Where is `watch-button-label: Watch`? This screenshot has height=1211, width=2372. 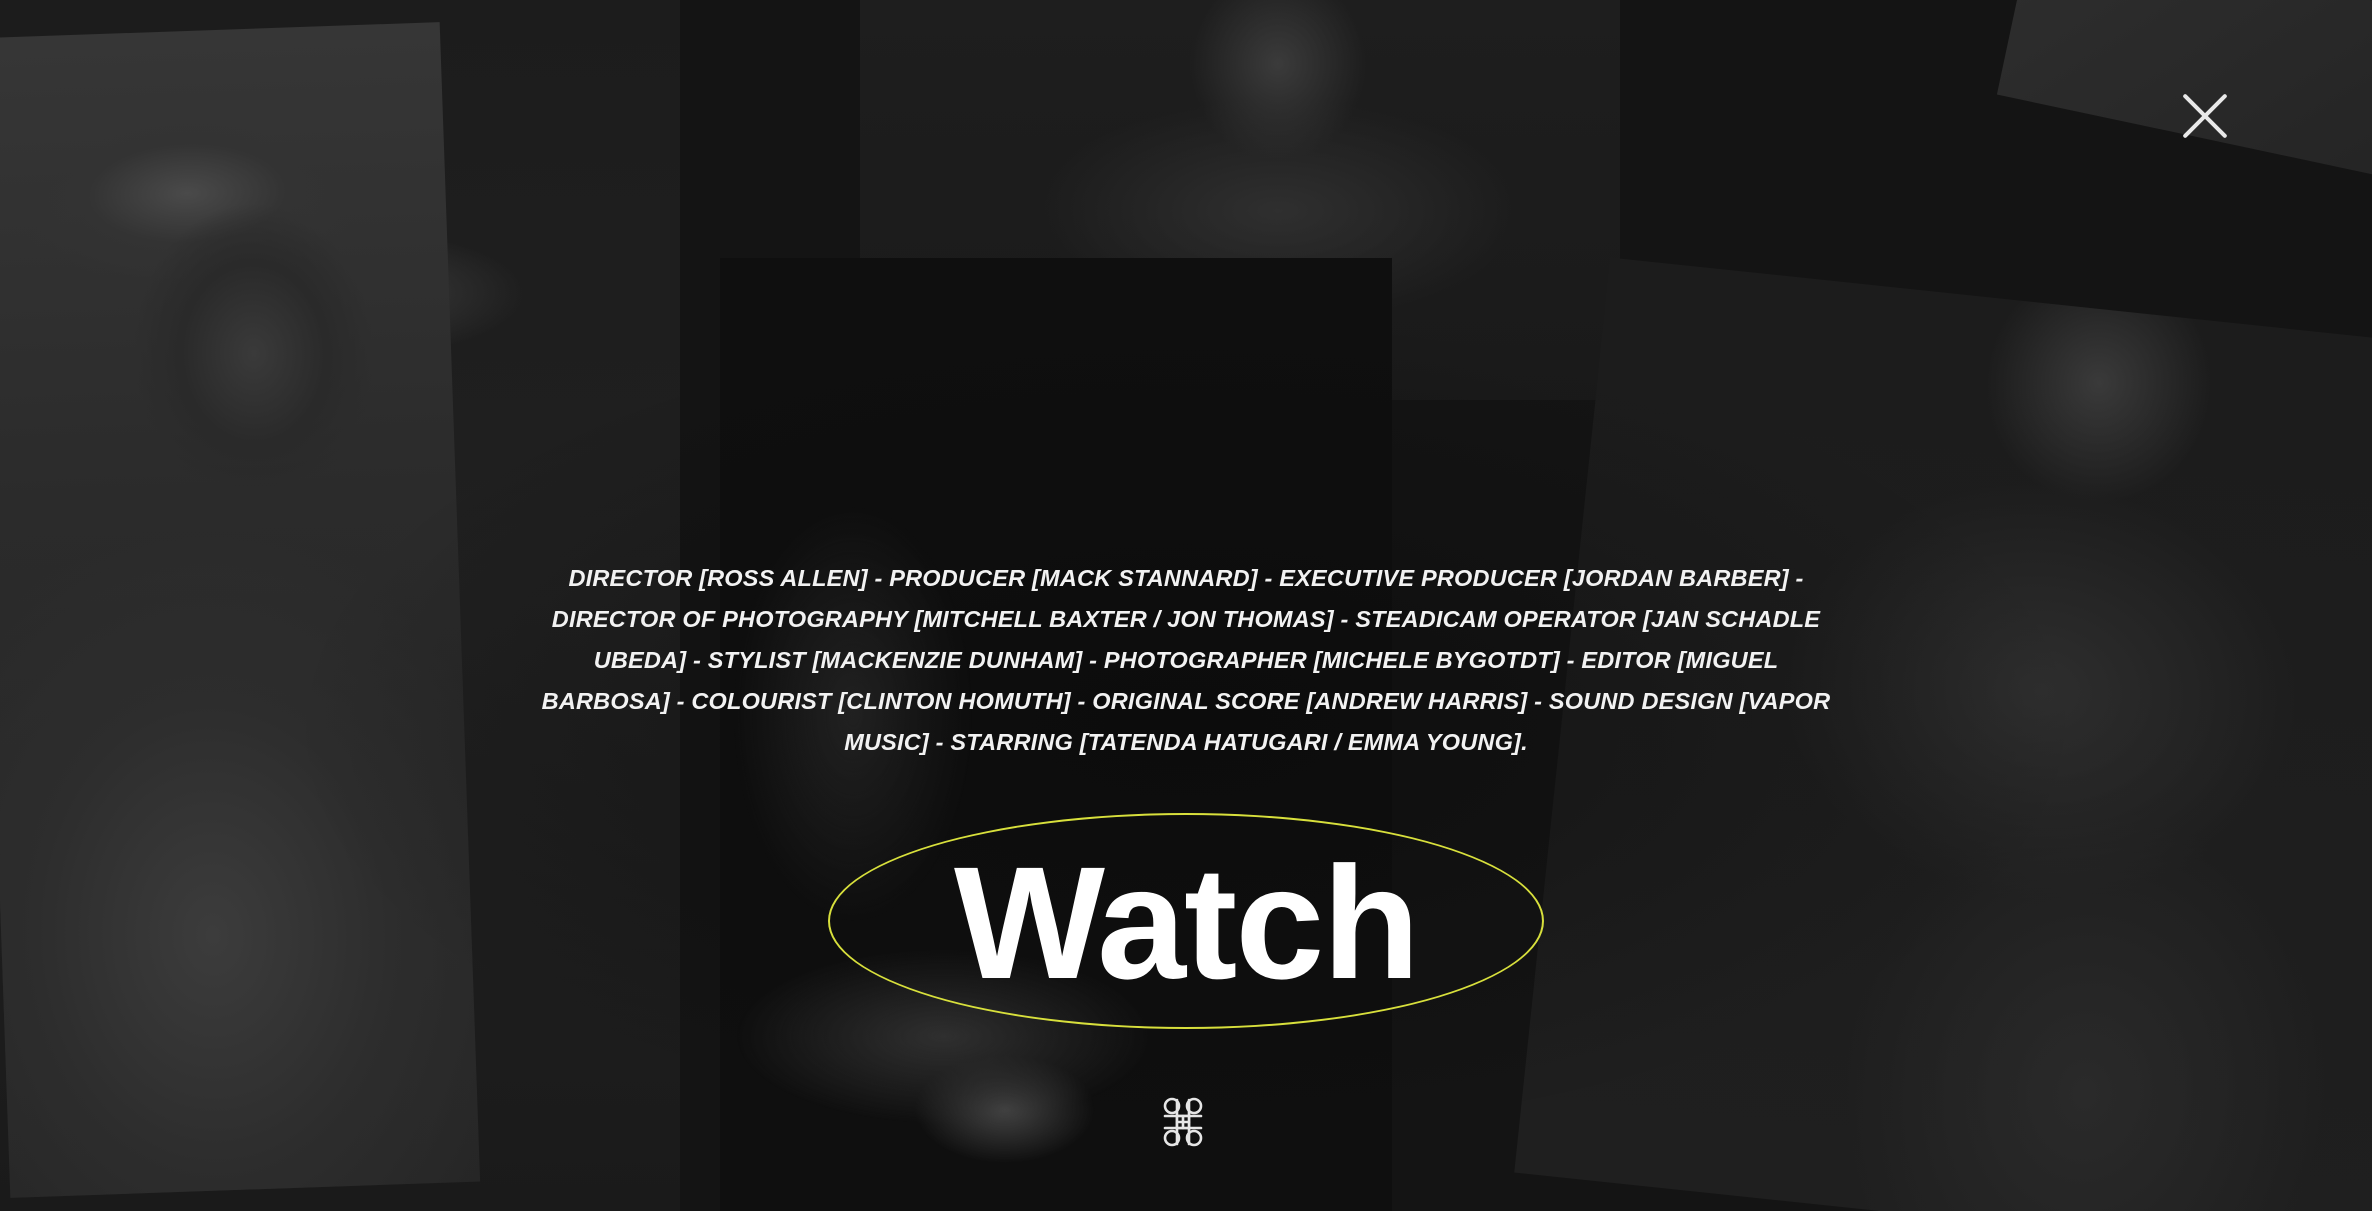
watch-button-label: Watch is located at coordinates (1186, 922).